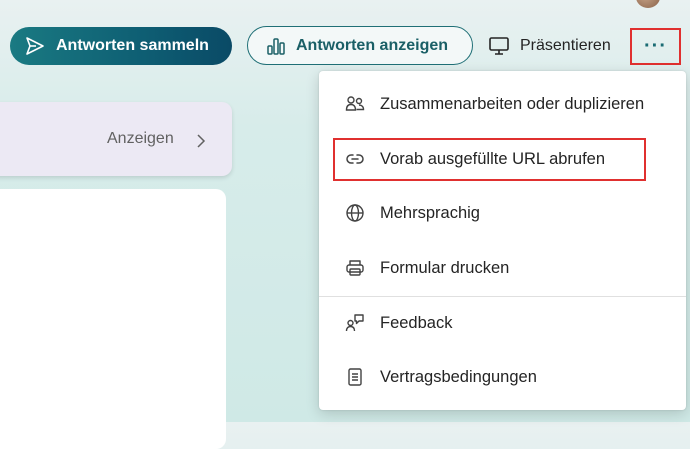  Describe the element at coordinates (512, 103) in the screenshot. I see `menu-item-label: Zusammenarbeiten oder duplizieren` at that location.